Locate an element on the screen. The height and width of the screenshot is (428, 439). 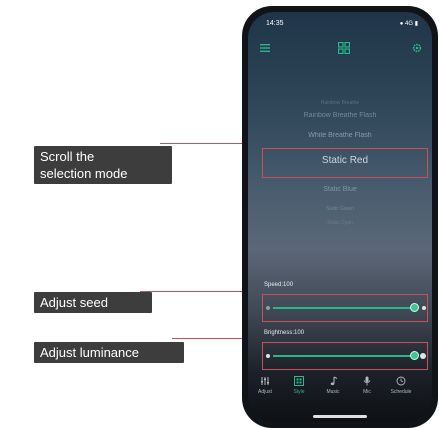
status-indicators: ● 4G ▮ is located at coordinates (408, 24).